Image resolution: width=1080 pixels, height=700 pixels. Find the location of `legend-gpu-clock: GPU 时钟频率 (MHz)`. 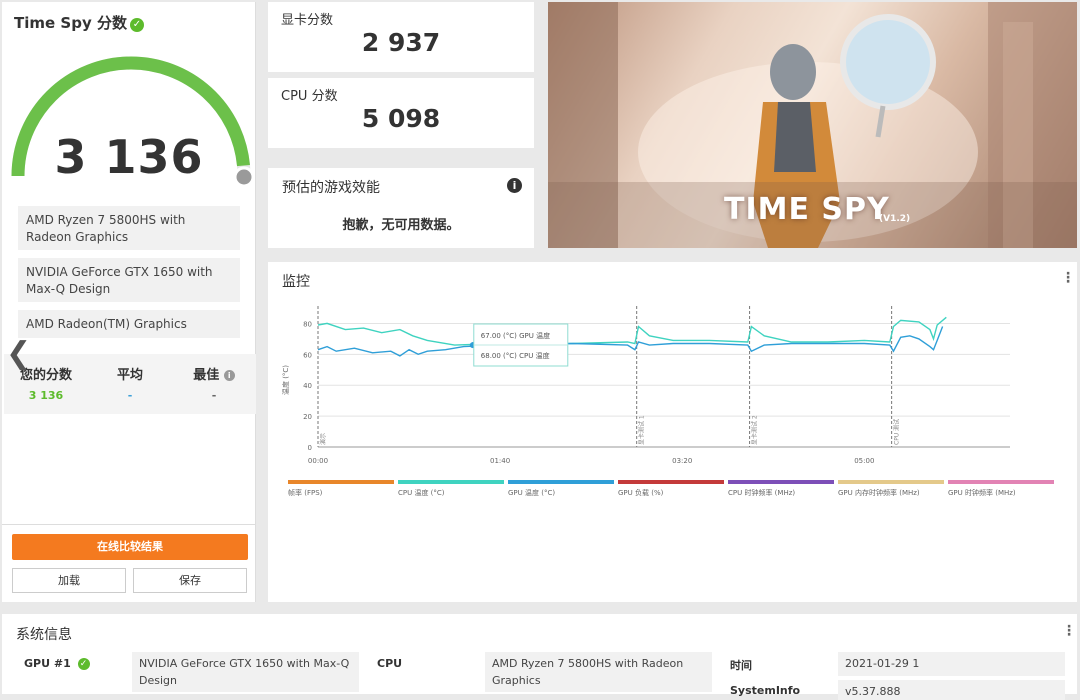

legend-gpu-clock: GPU 时钟频率 (MHz) is located at coordinates (1001, 489).